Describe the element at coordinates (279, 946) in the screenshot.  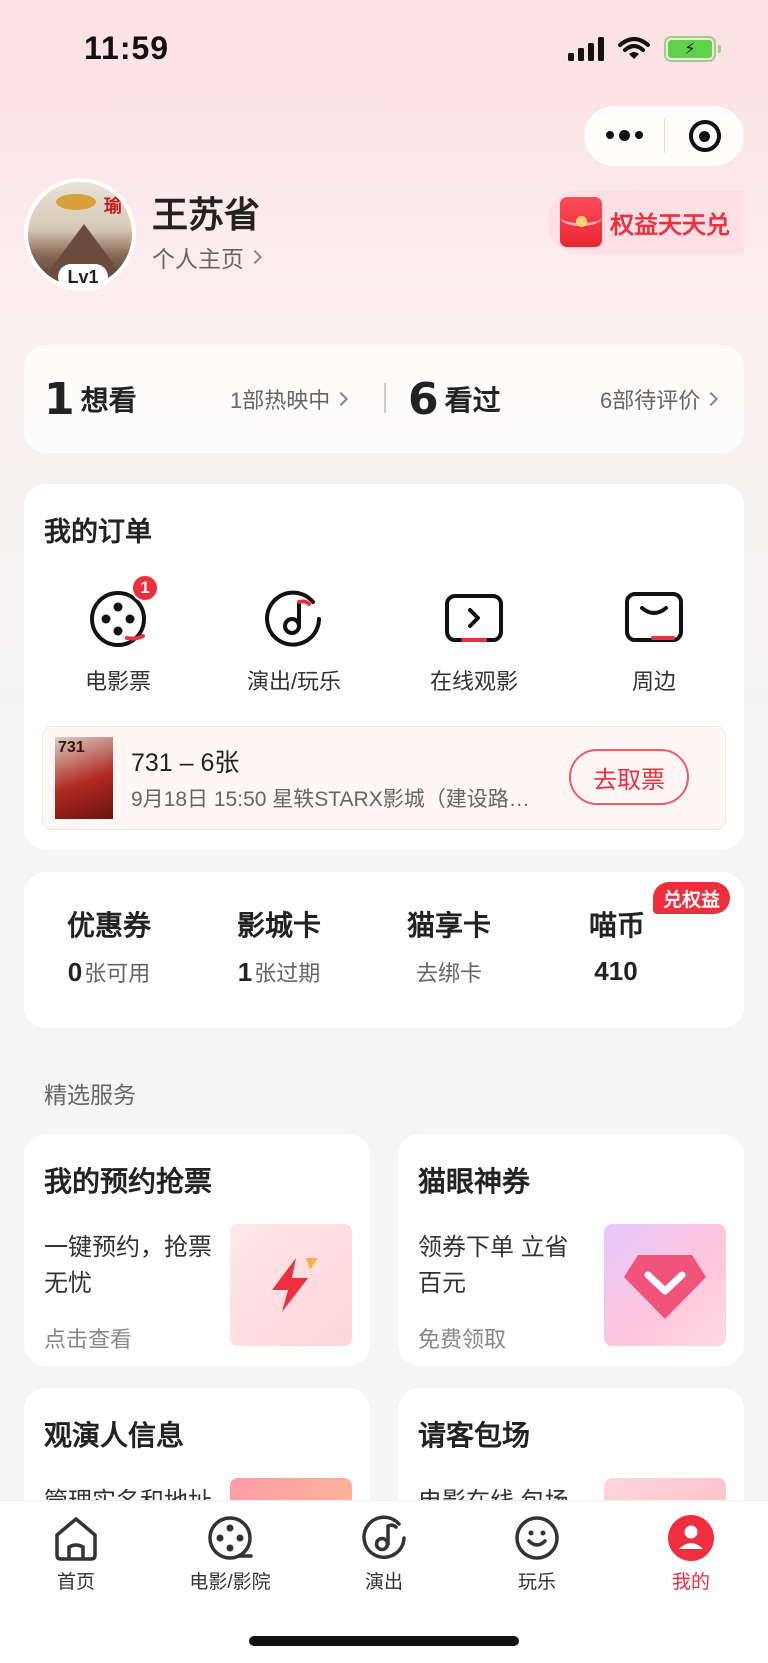
I see `cinema-card-item: 影城卡 1张过期` at that location.